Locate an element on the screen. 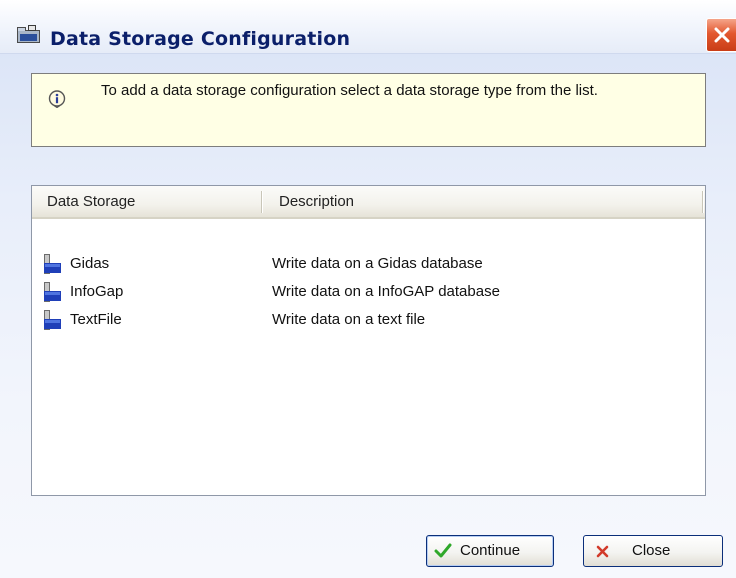 Image resolution: width=736 pixels, height=578 pixels. list-header: Data Storage Description is located at coordinates (368, 202).